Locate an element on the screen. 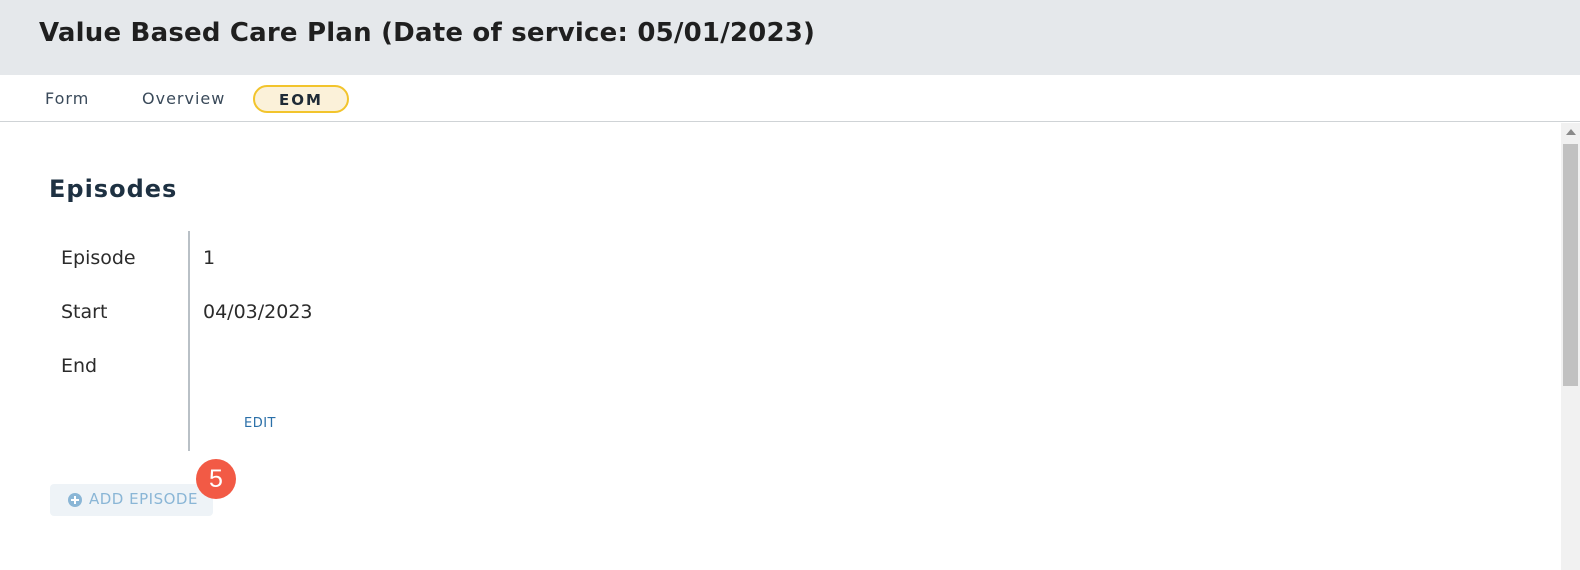 Image resolution: width=1580 pixels, height=570 pixels. scroll-up-arrow-icon is located at coordinates (1571, 132).